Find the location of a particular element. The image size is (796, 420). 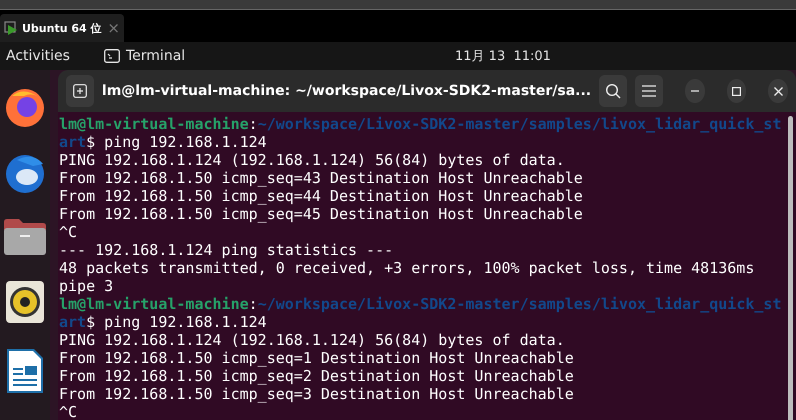

mail-bird-icon is located at coordinates (25, 173).